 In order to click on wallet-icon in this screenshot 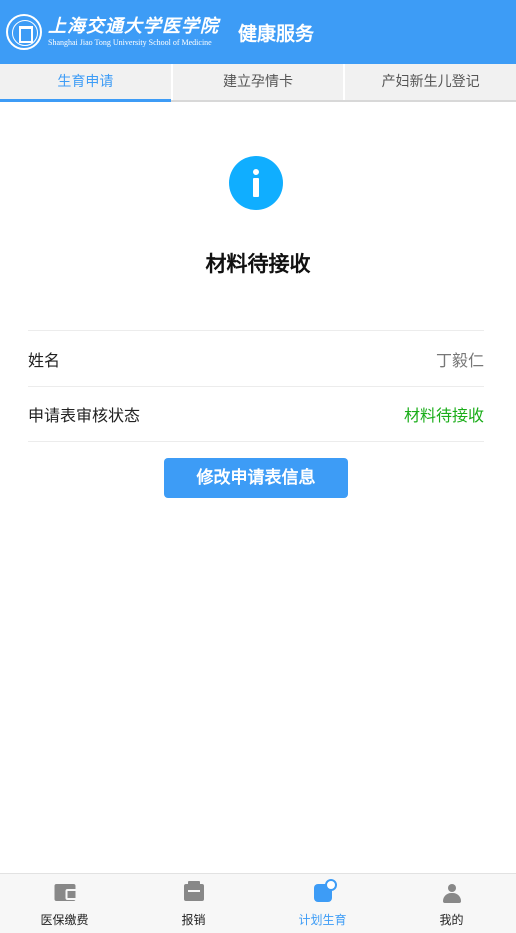, I will do `click(65, 892)`.